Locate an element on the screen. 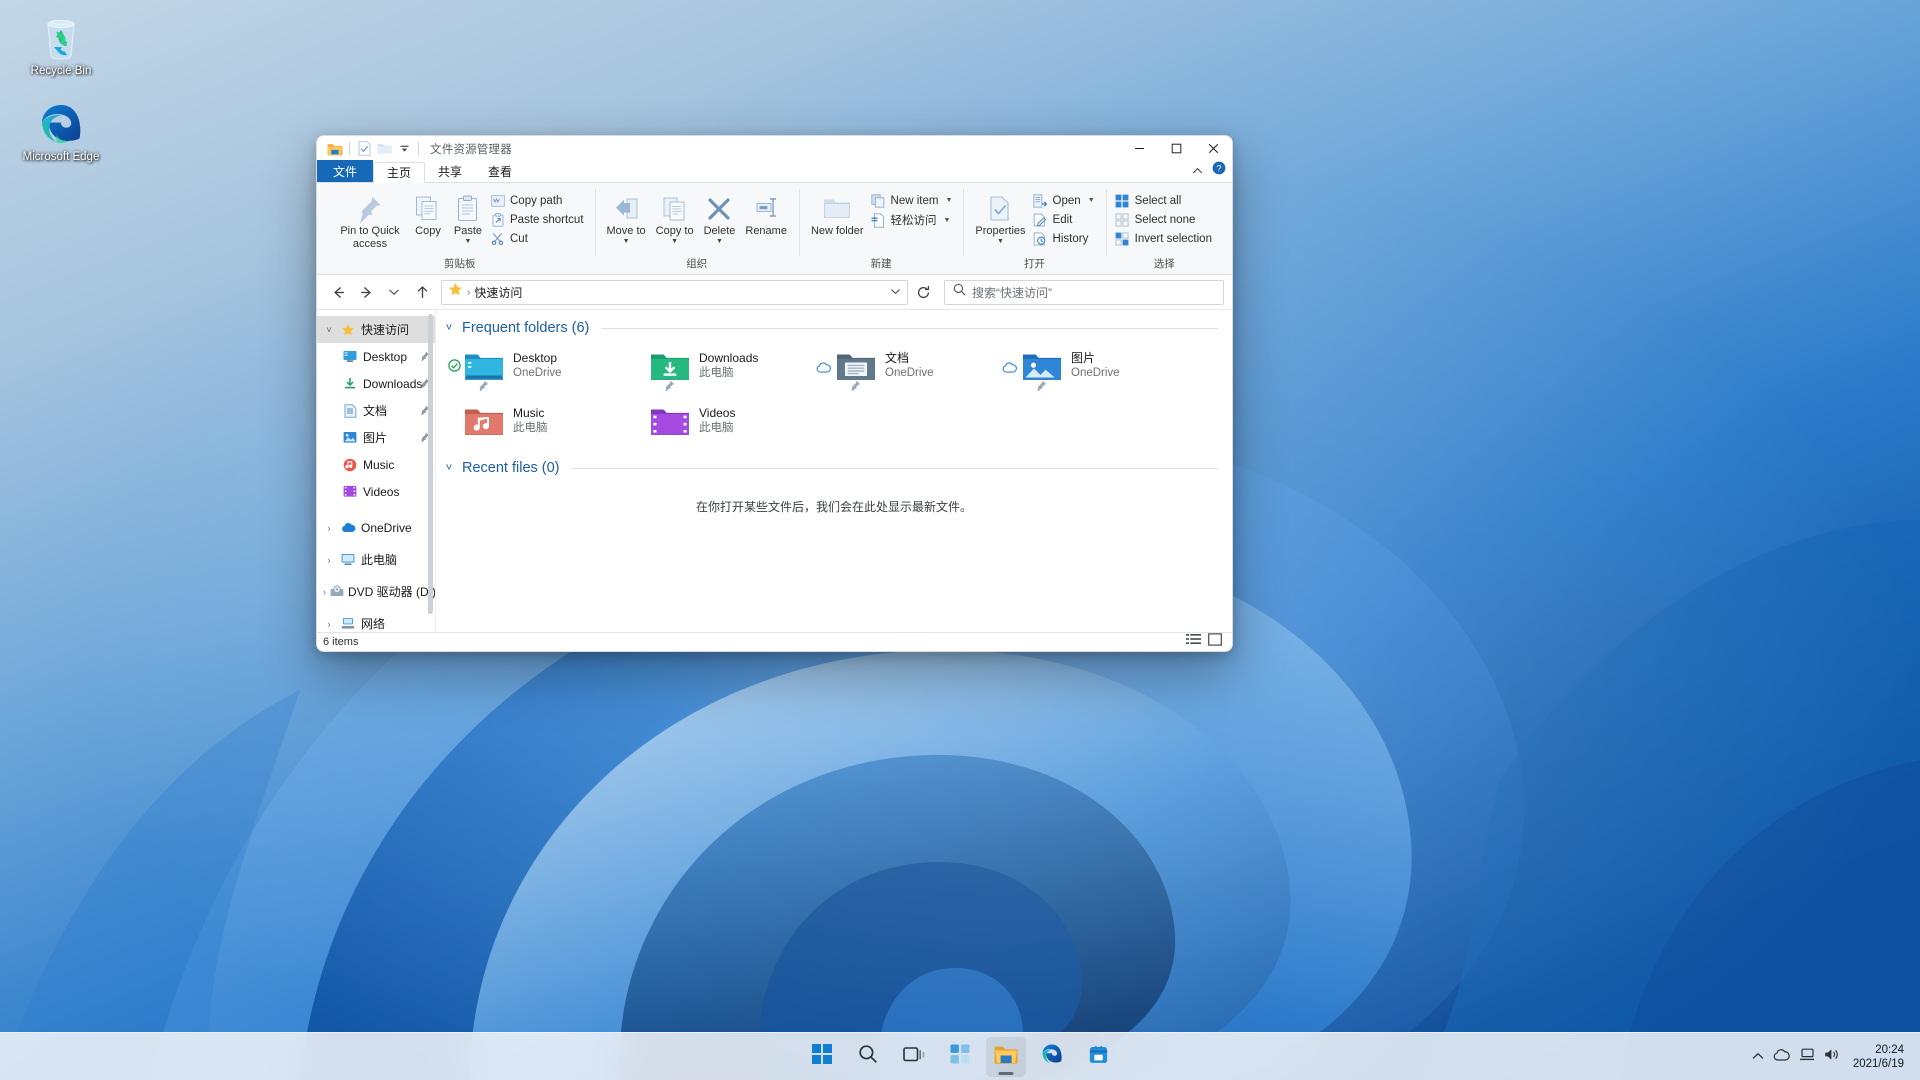  close-button is located at coordinates (1213, 148).